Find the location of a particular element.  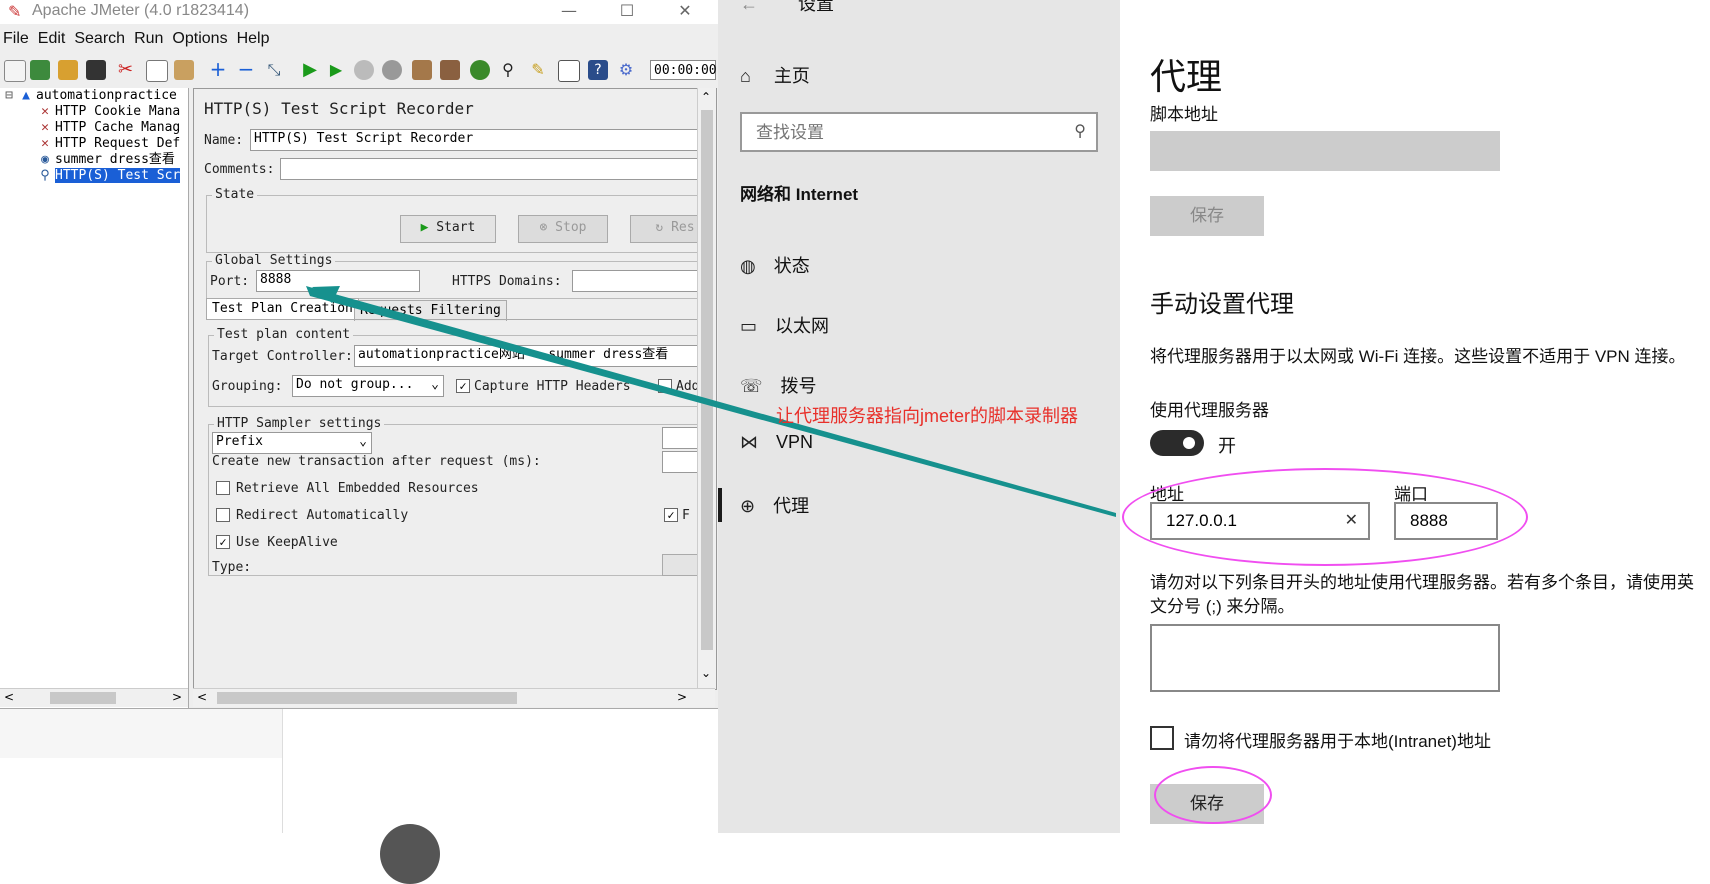

annotation-text: 让代理服务器指向jmeter的脚本录制器 is located at coordinates (927, 416).